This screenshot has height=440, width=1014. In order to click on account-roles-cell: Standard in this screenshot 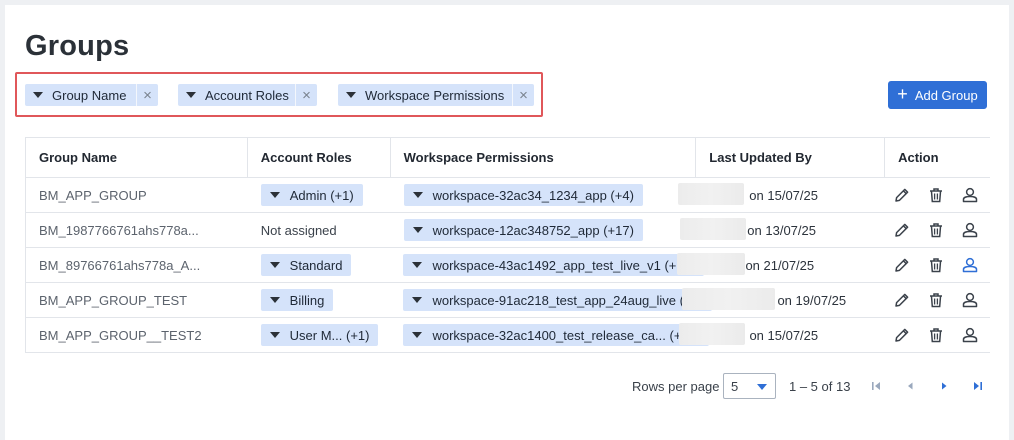, I will do `click(319, 265)`.